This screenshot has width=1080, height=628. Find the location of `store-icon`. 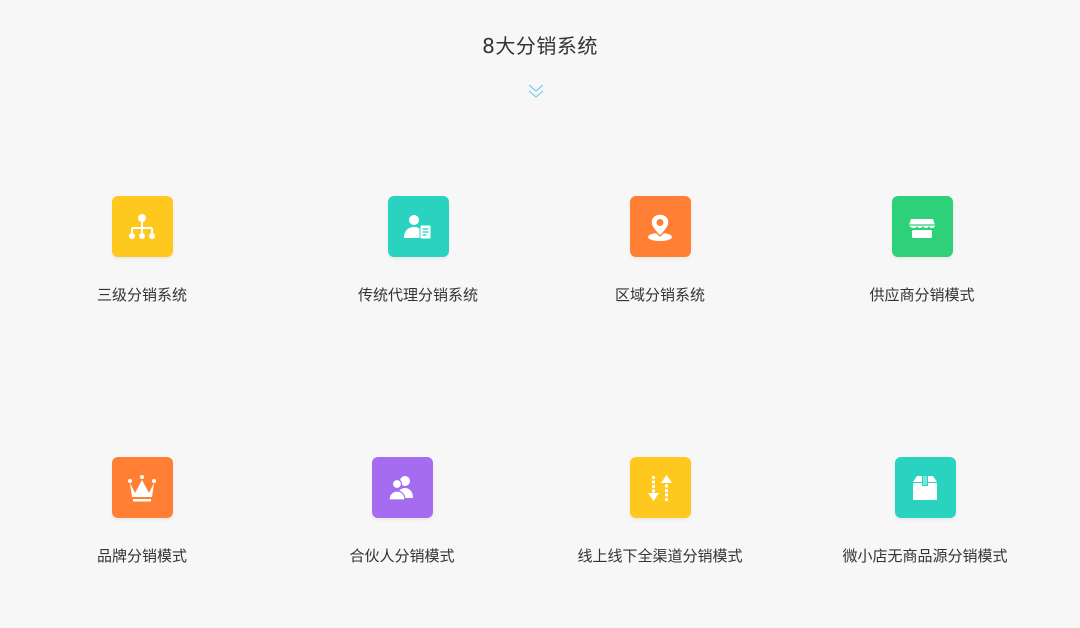

store-icon is located at coordinates (922, 228).